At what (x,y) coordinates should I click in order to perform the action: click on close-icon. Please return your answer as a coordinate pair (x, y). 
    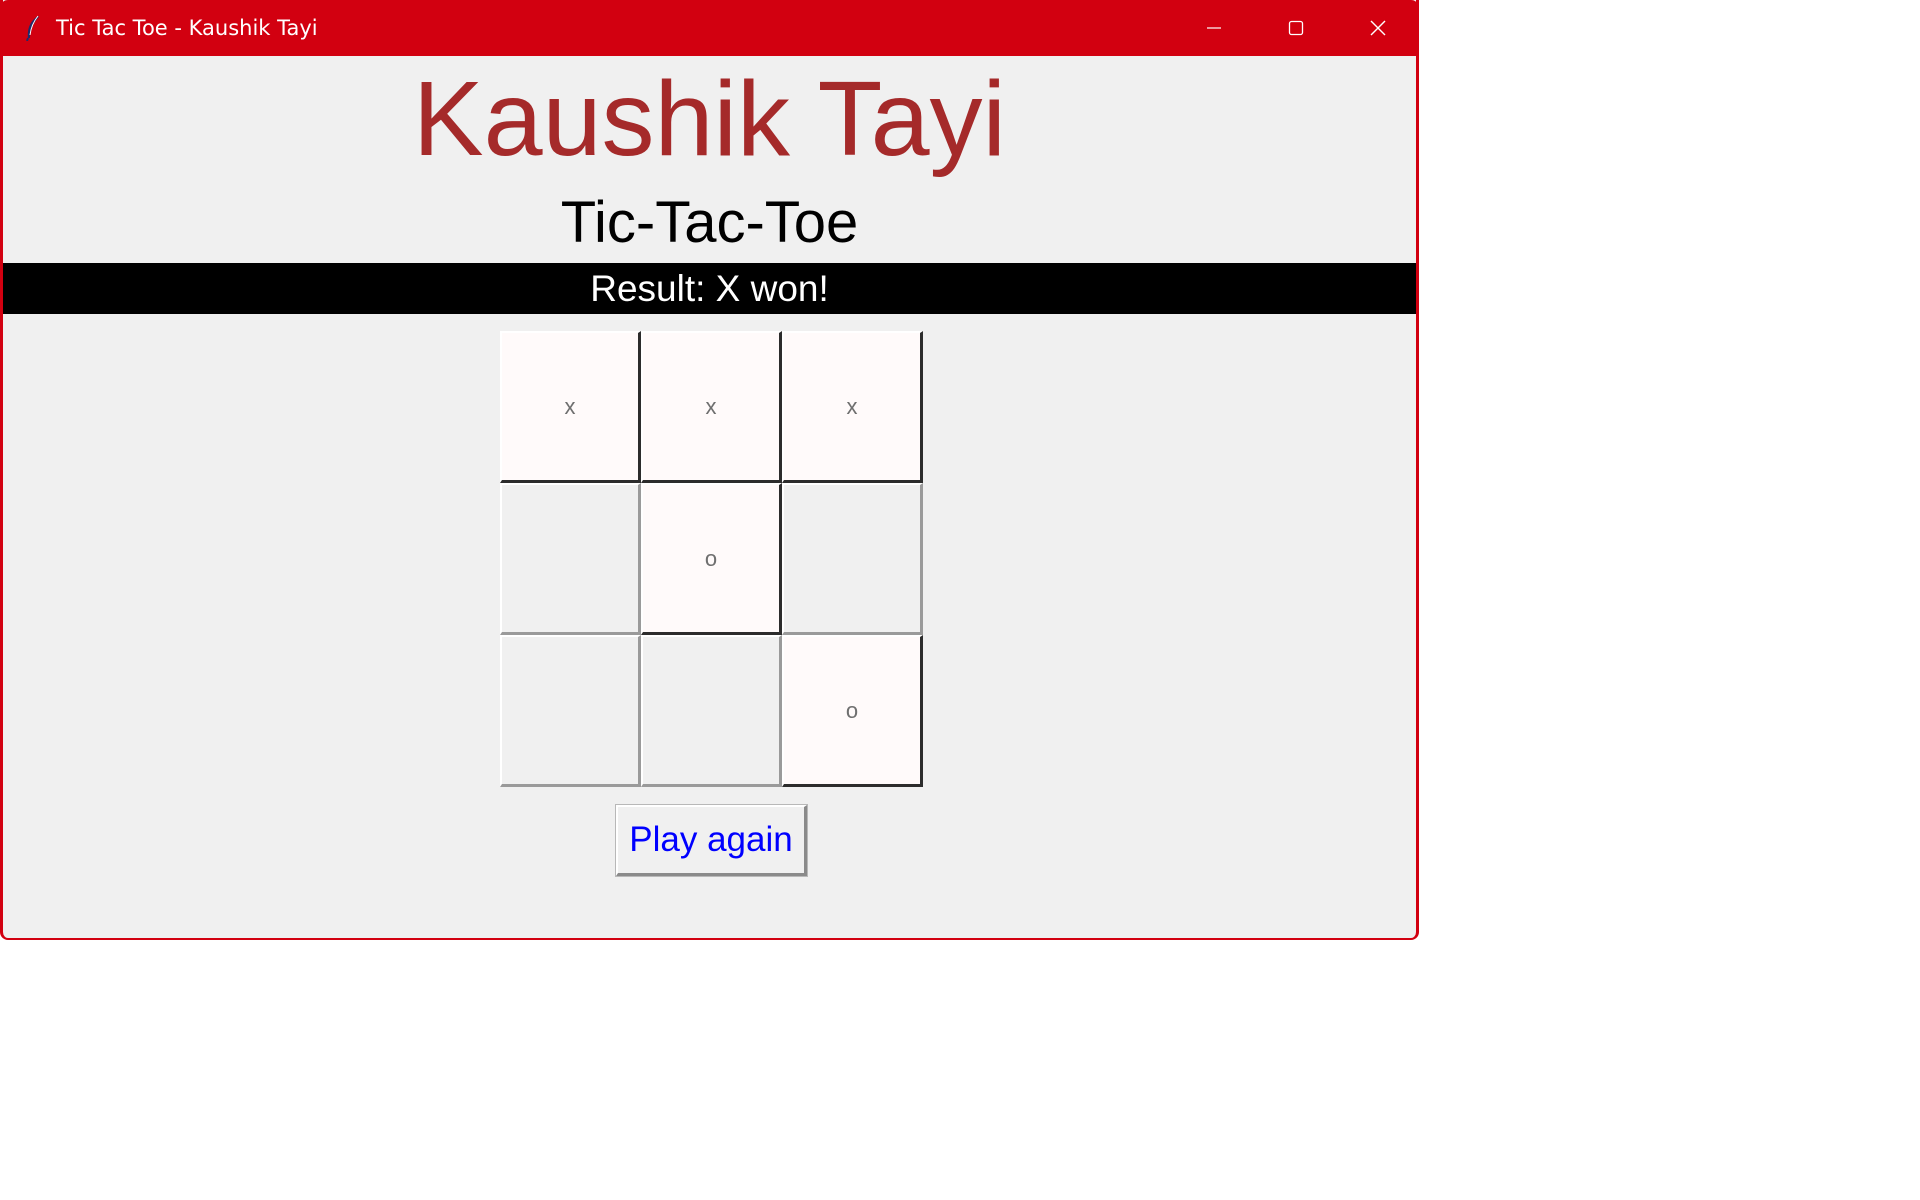
    Looking at the image, I should click on (1378, 28).